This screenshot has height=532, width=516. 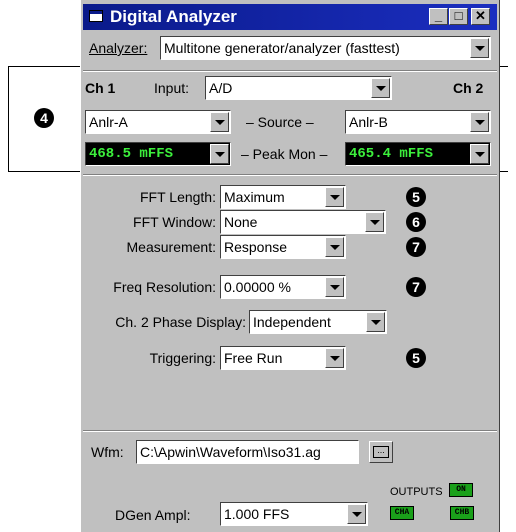 I want to click on callout-5b: 5, so click(x=416, y=358).